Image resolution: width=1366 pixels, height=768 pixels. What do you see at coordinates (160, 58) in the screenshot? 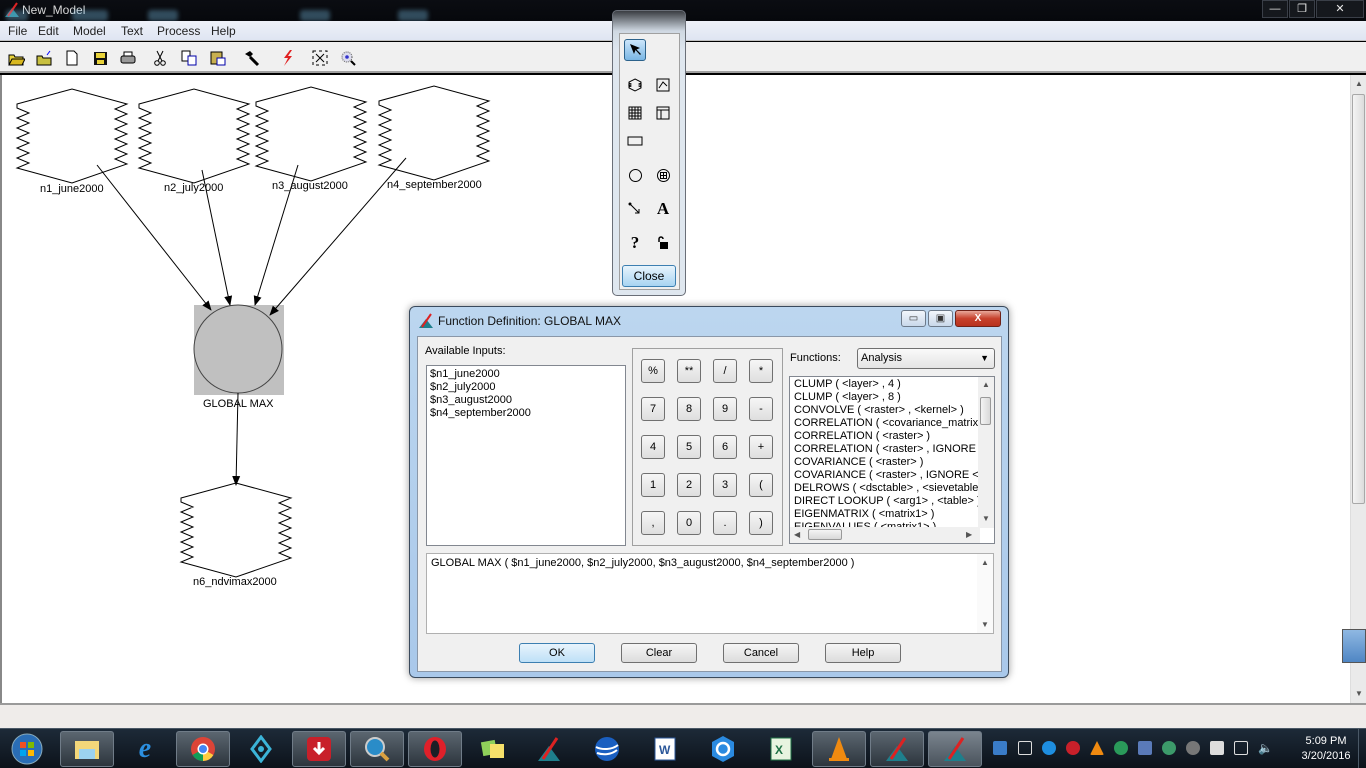
I see `cut-icon` at bounding box center [160, 58].